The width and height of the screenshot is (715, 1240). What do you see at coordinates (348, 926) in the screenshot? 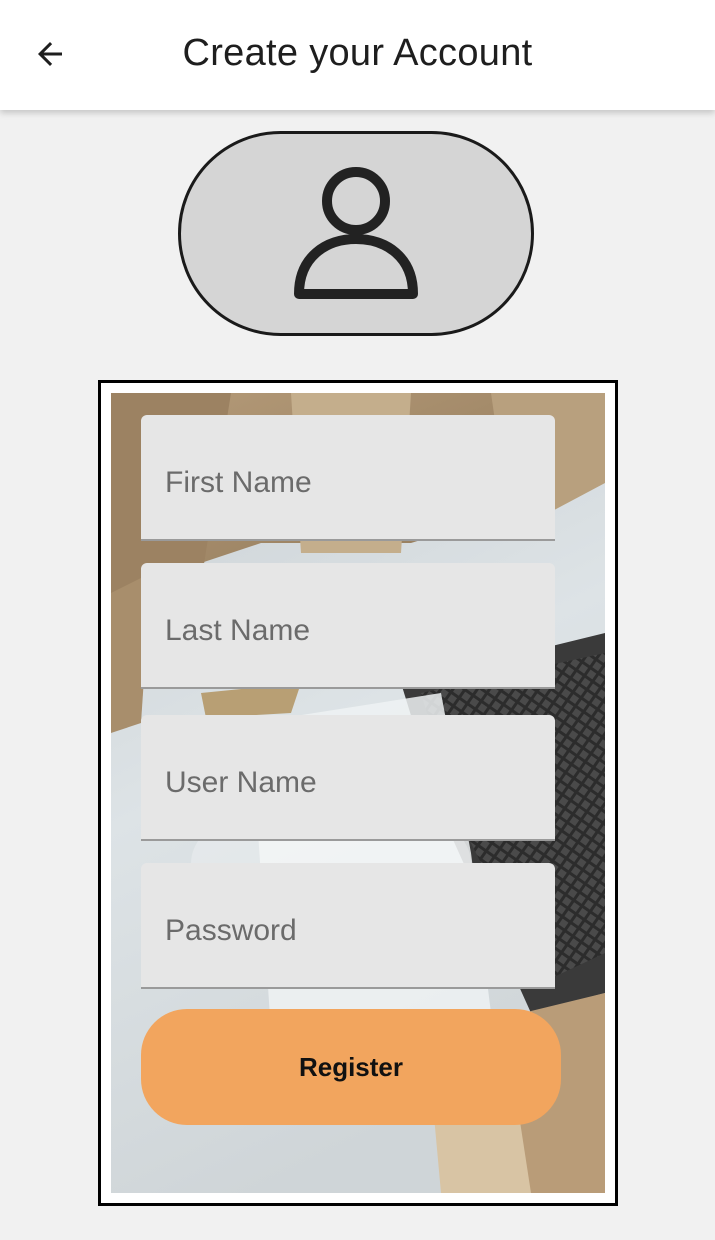
I see `password-field: Password` at bounding box center [348, 926].